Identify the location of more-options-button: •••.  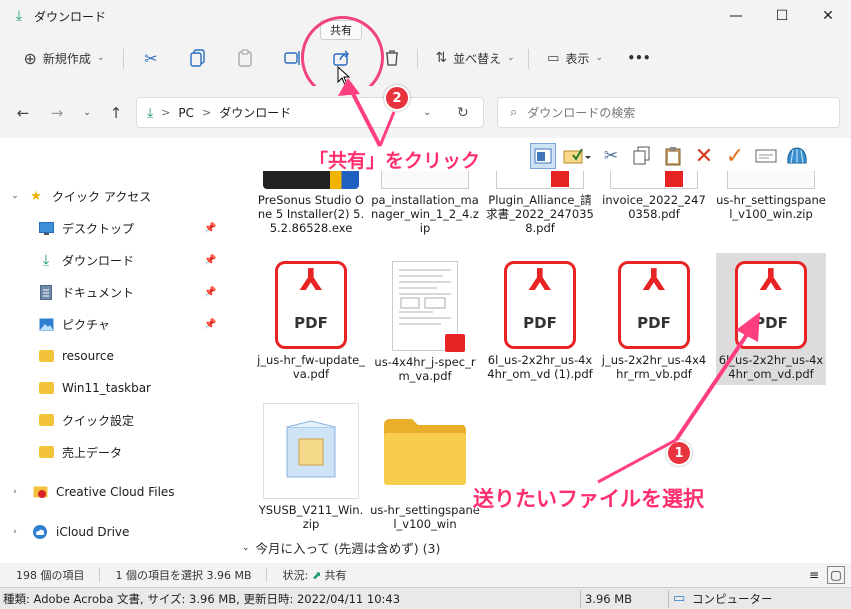
(639, 58).